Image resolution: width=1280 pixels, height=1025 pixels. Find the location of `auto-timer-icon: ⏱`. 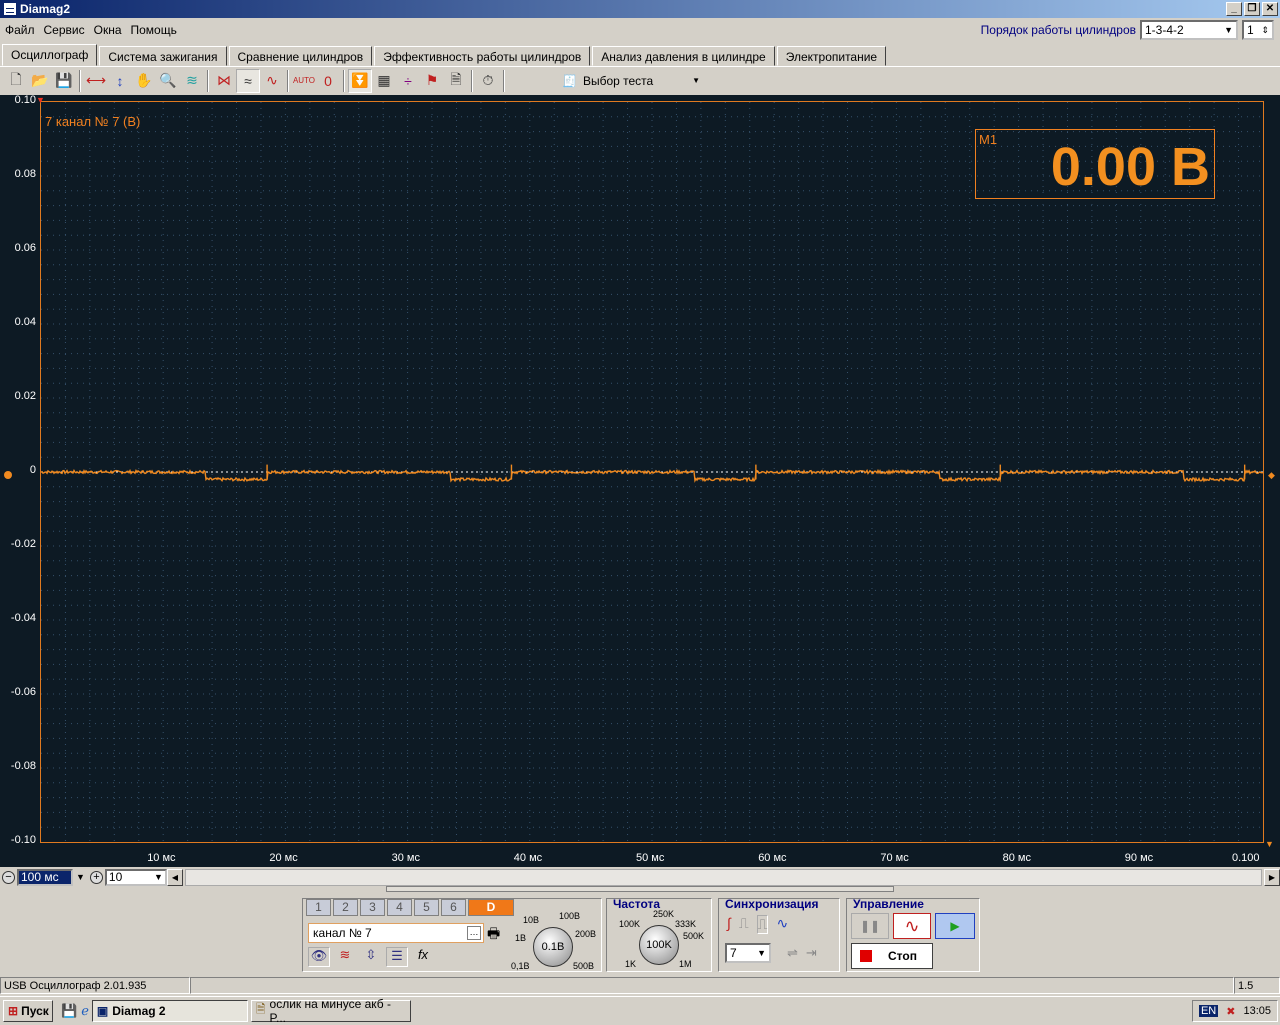

auto-timer-icon: ⏱ is located at coordinates (488, 81).